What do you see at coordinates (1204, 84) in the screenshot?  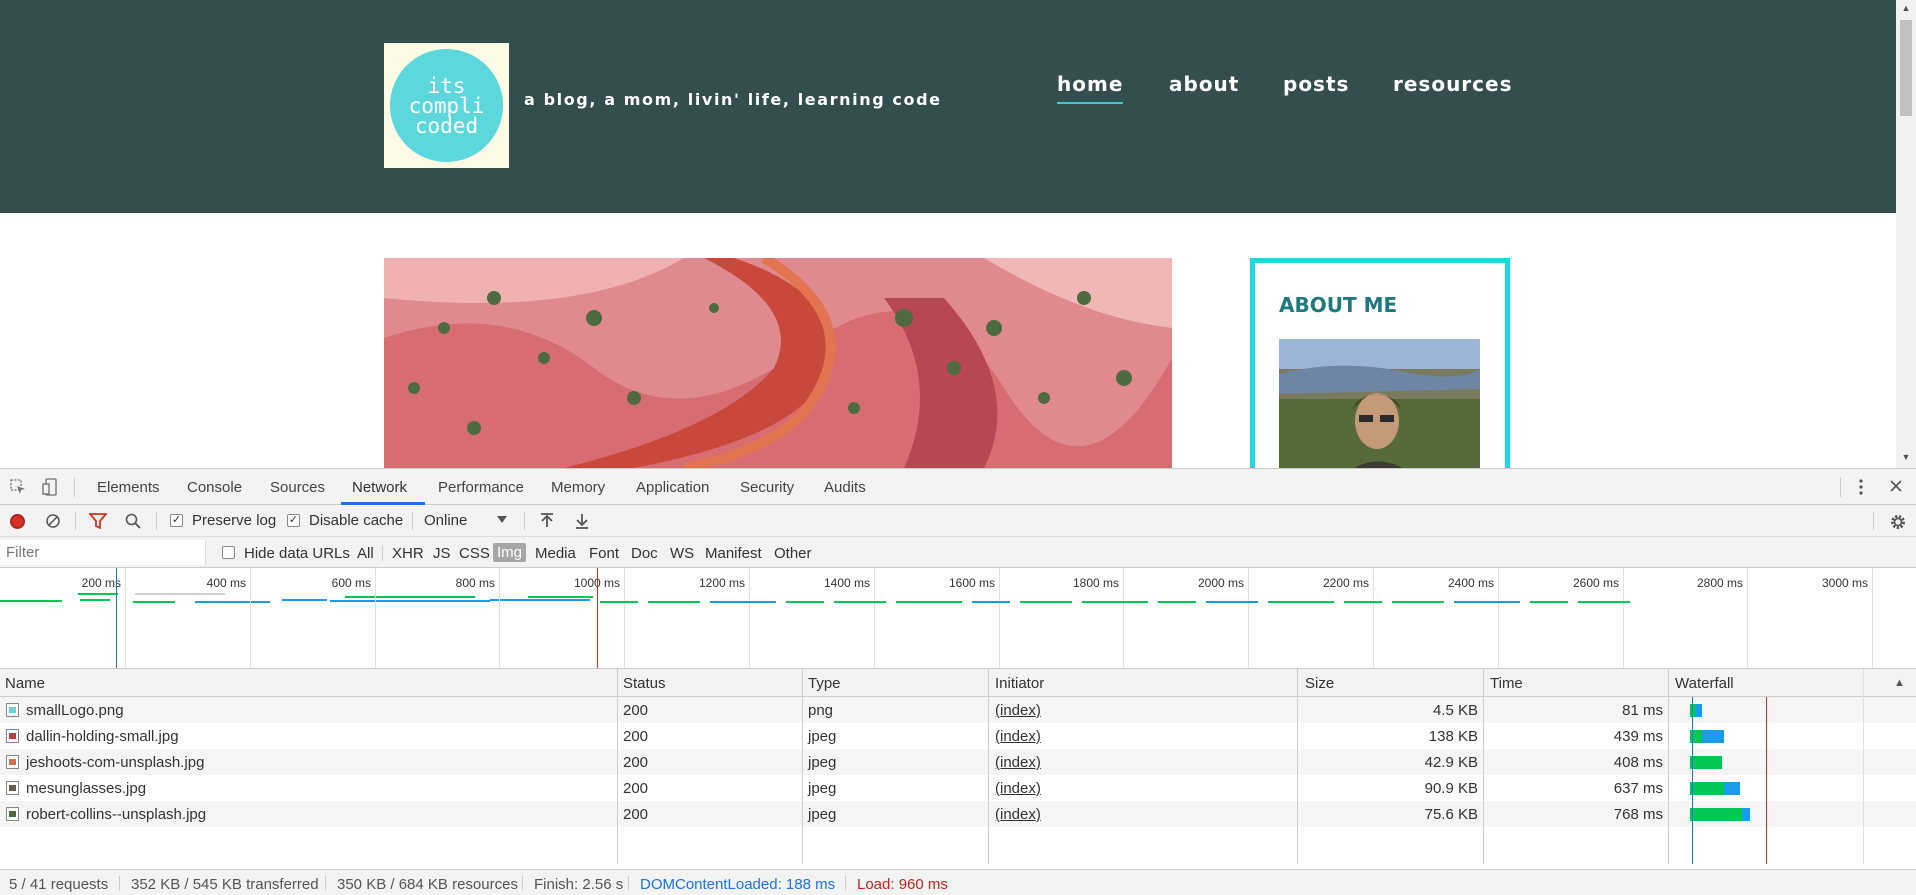 I see `nav-about: about` at bounding box center [1204, 84].